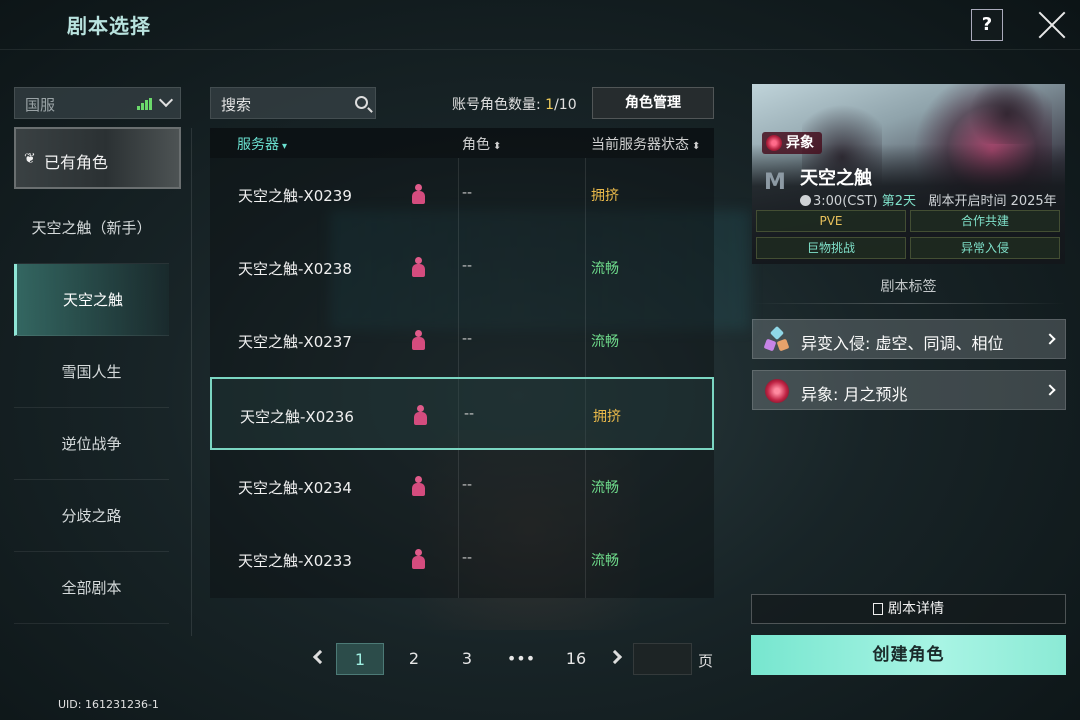 Image resolution: width=1080 pixels, height=720 pixels. Describe the element at coordinates (653, 103) in the screenshot. I see `role-management-button: 角色管理` at that location.